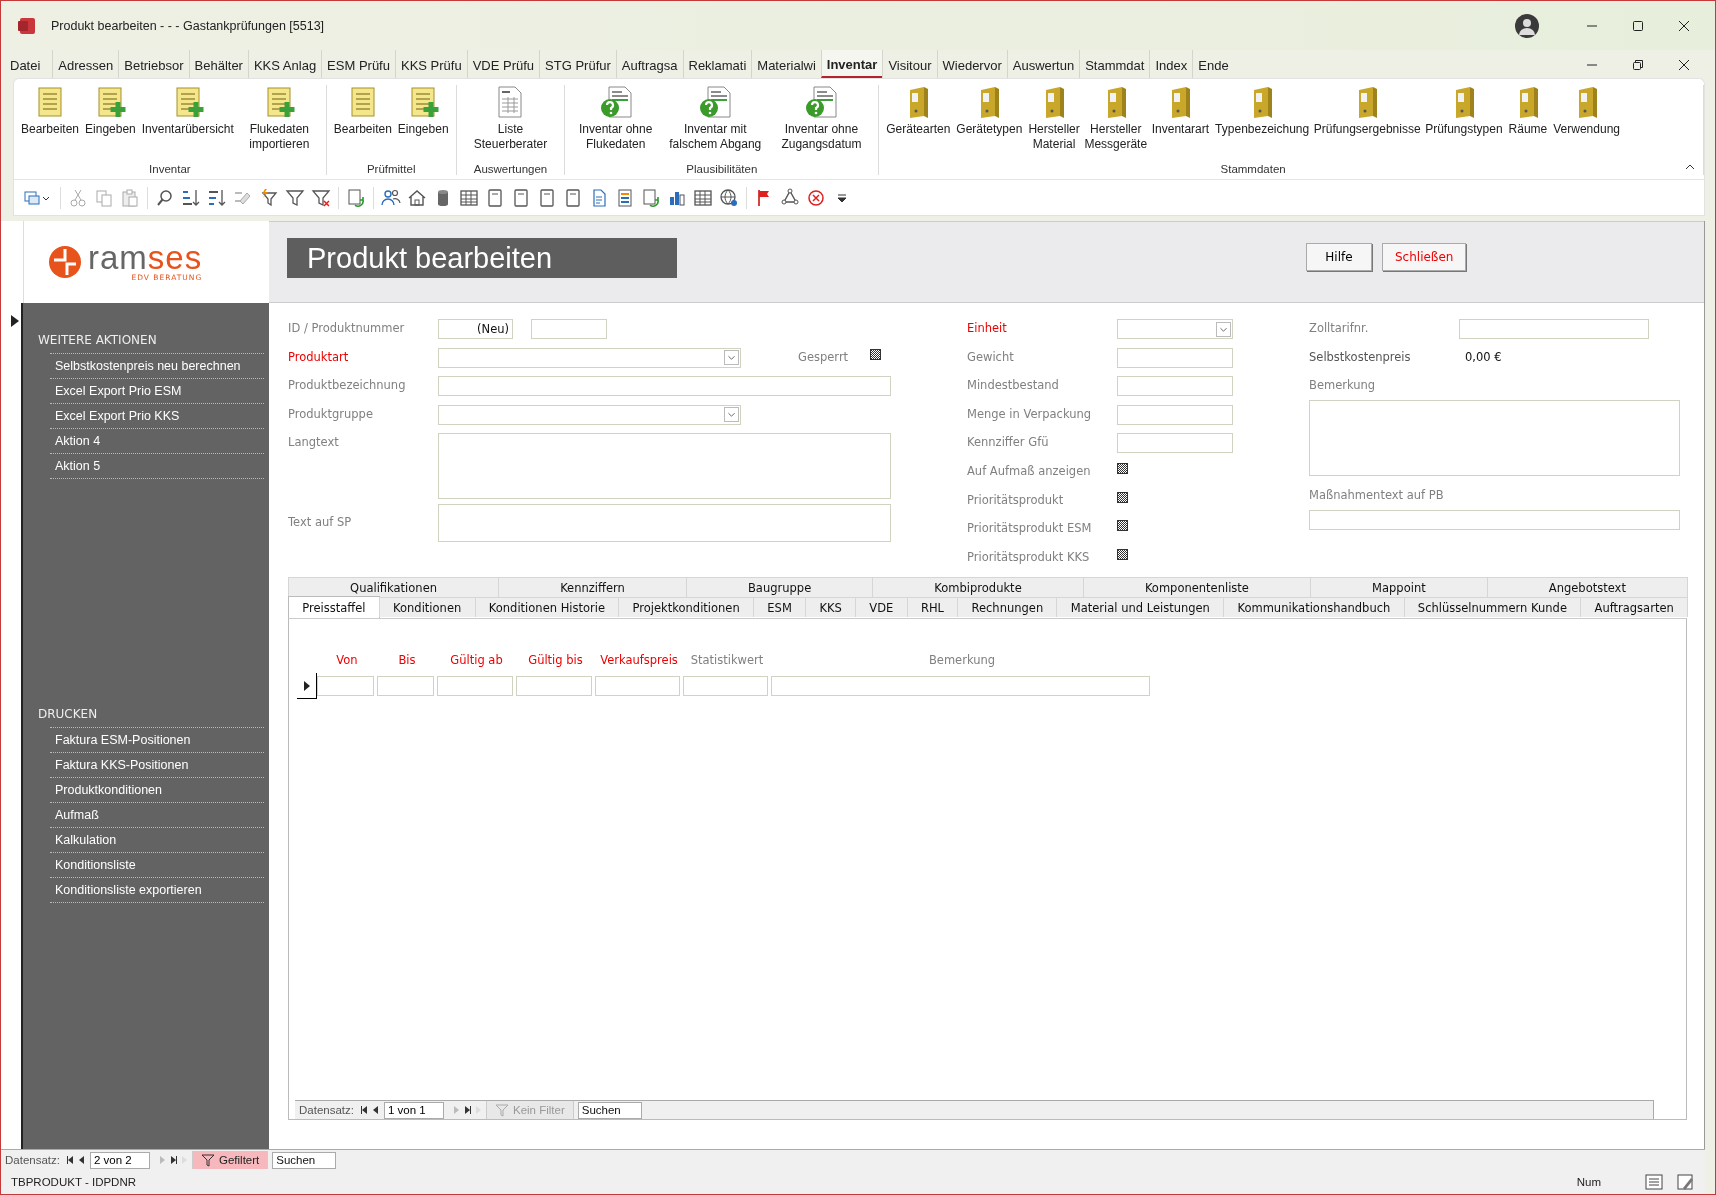  I want to click on tab: Material und Leistungen, so click(1140, 607).